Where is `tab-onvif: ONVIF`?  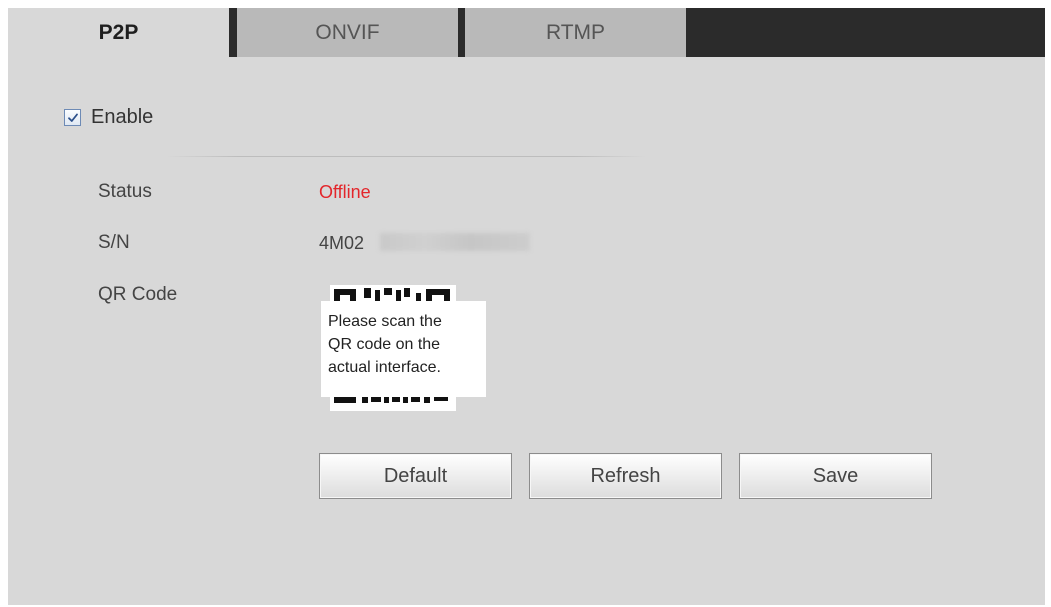 tab-onvif: ONVIF is located at coordinates (347, 32).